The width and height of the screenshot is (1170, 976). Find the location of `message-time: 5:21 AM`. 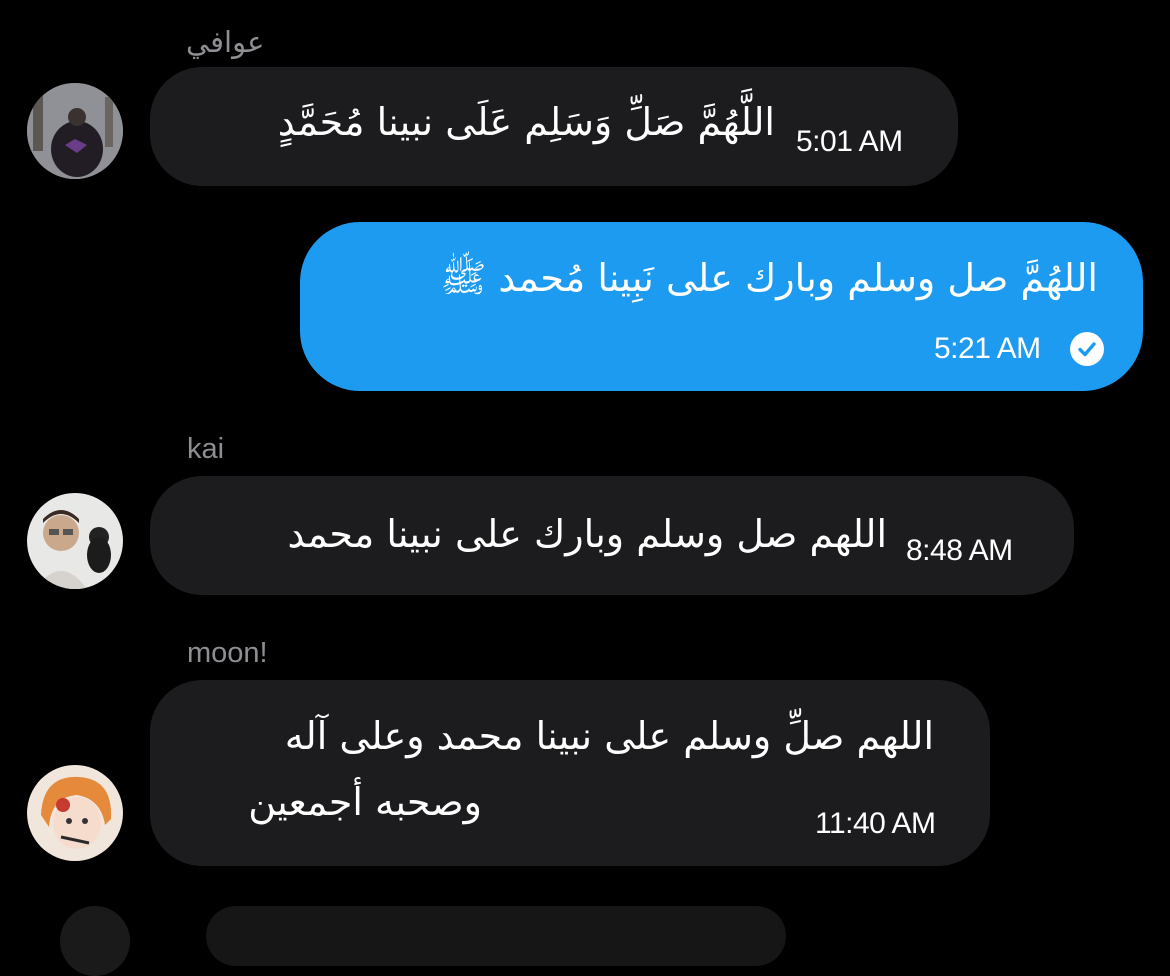

message-time: 5:21 AM is located at coordinates (987, 348).